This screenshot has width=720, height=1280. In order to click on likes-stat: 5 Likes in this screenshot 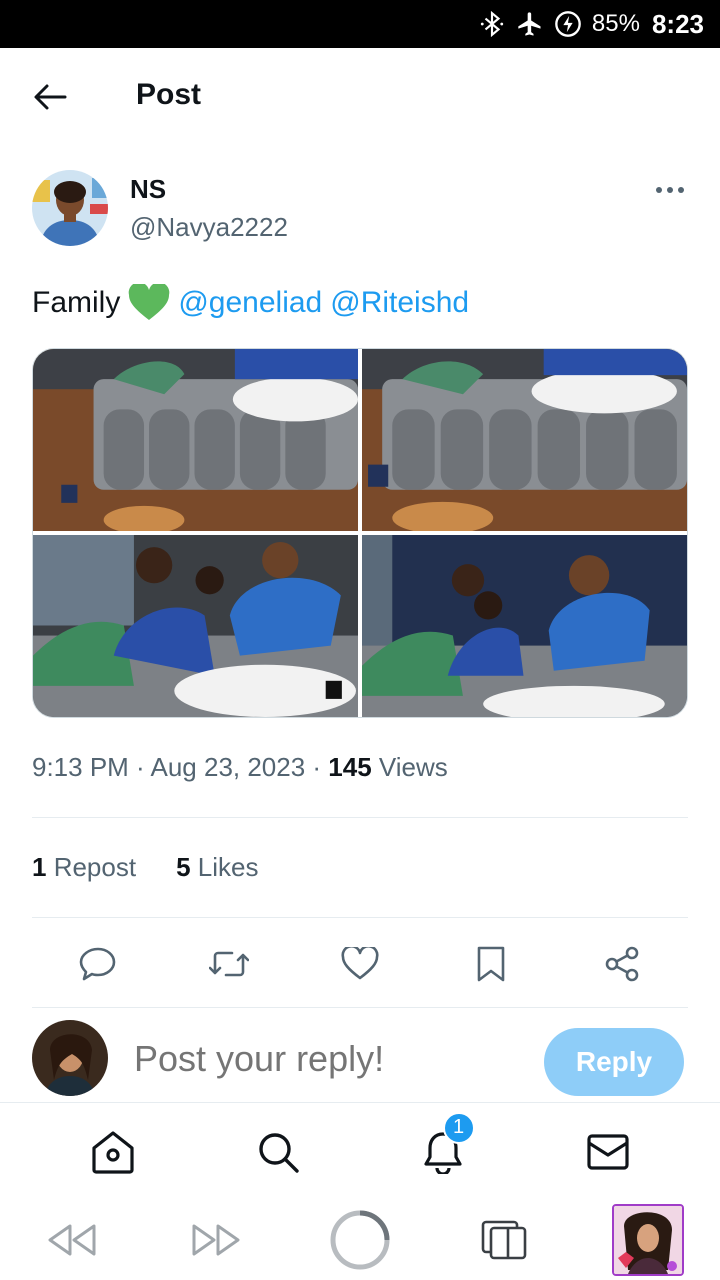, I will do `click(217, 867)`.